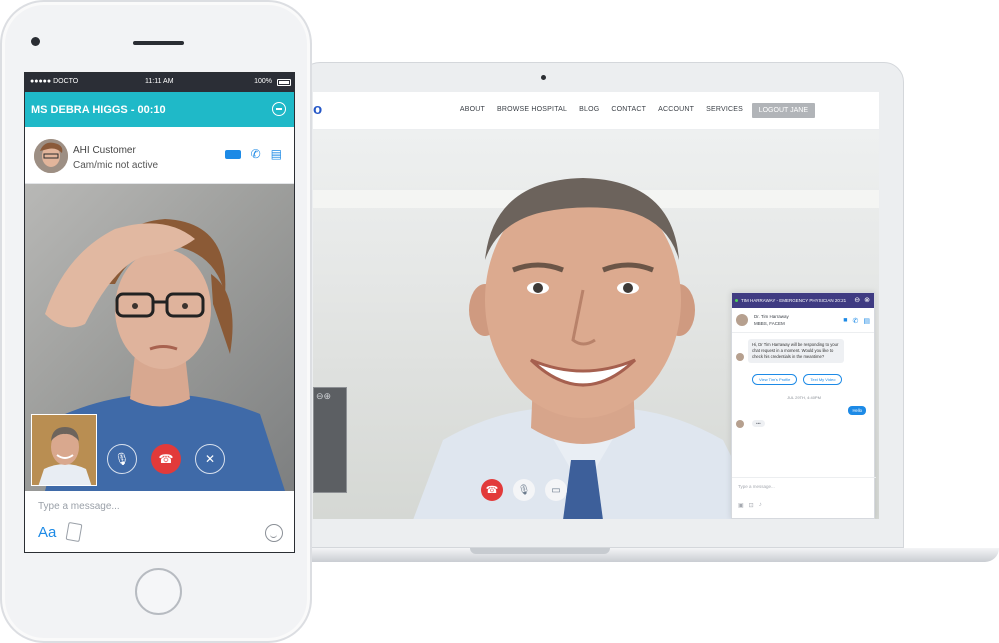  Describe the element at coordinates (64, 450) in the screenshot. I see `self-view-thumbnail` at that location.